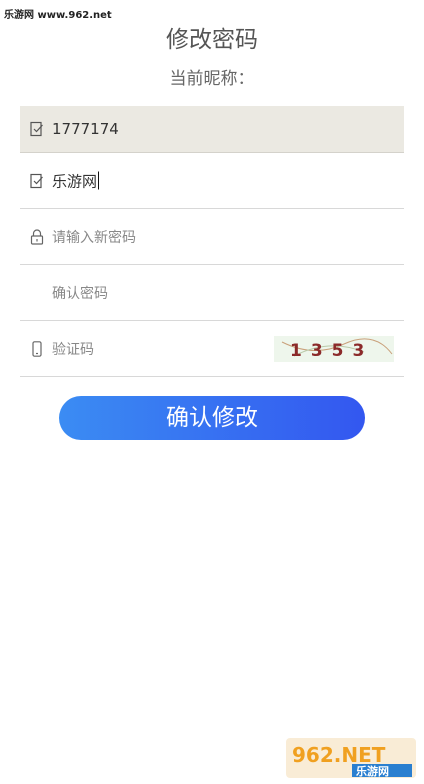 This screenshot has height=784, width=424. I want to click on watermark-logo: 962.NET 乐游网, so click(351, 758).